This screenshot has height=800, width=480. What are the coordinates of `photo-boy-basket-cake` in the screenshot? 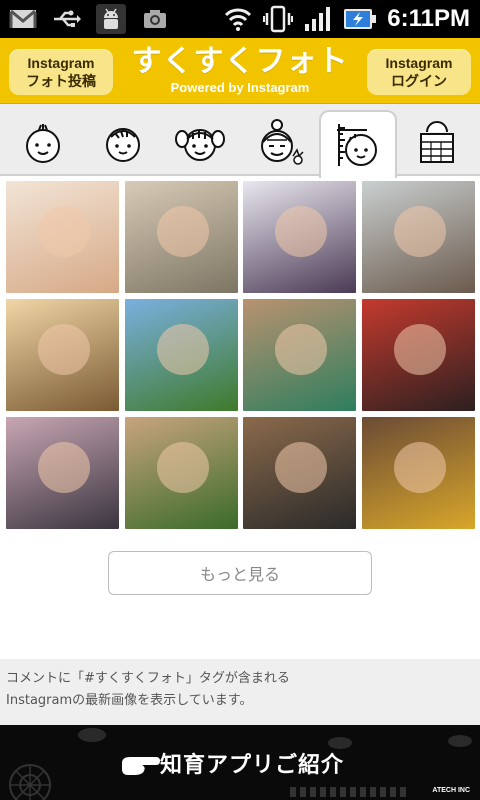 It's located at (299, 473).